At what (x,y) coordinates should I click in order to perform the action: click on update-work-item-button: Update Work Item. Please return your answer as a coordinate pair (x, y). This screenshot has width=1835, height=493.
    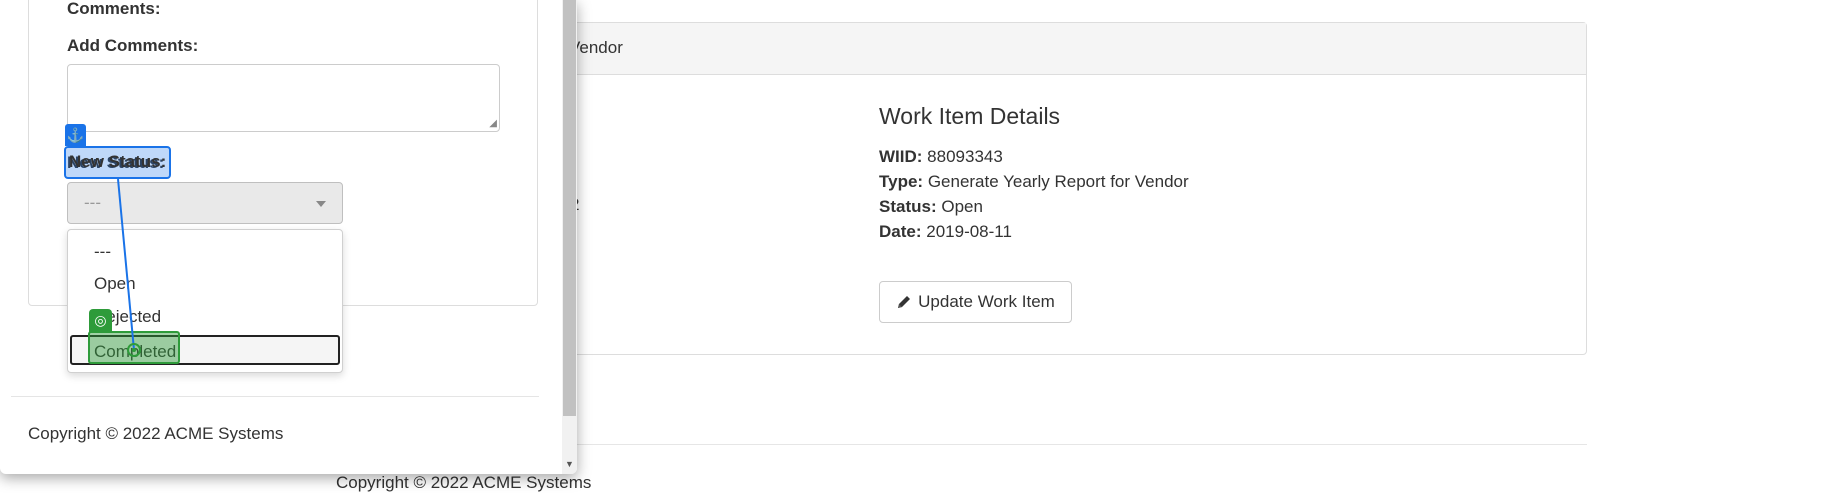
    Looking at the image, I should click on (975, 302).